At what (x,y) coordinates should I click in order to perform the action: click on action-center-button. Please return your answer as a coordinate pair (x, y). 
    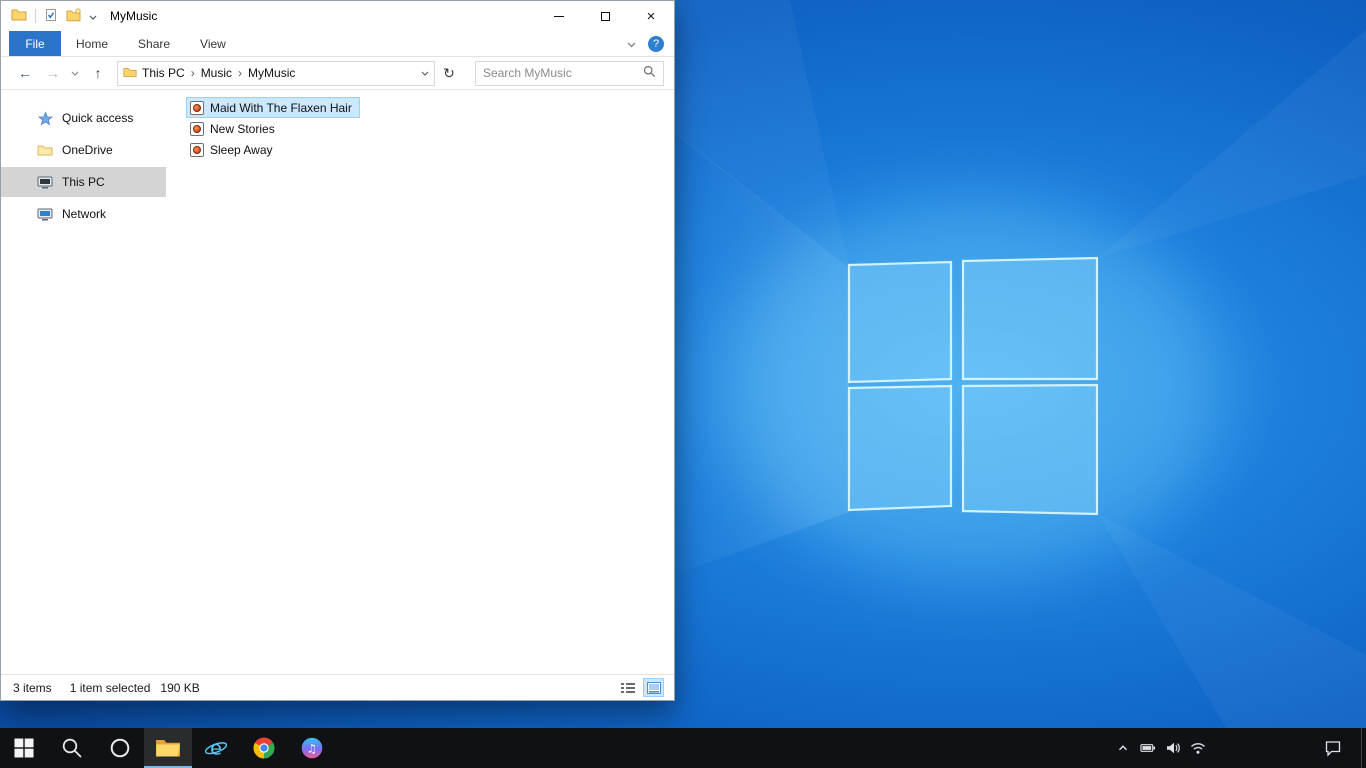
    Looking at the image, I should click on (1333, 748).